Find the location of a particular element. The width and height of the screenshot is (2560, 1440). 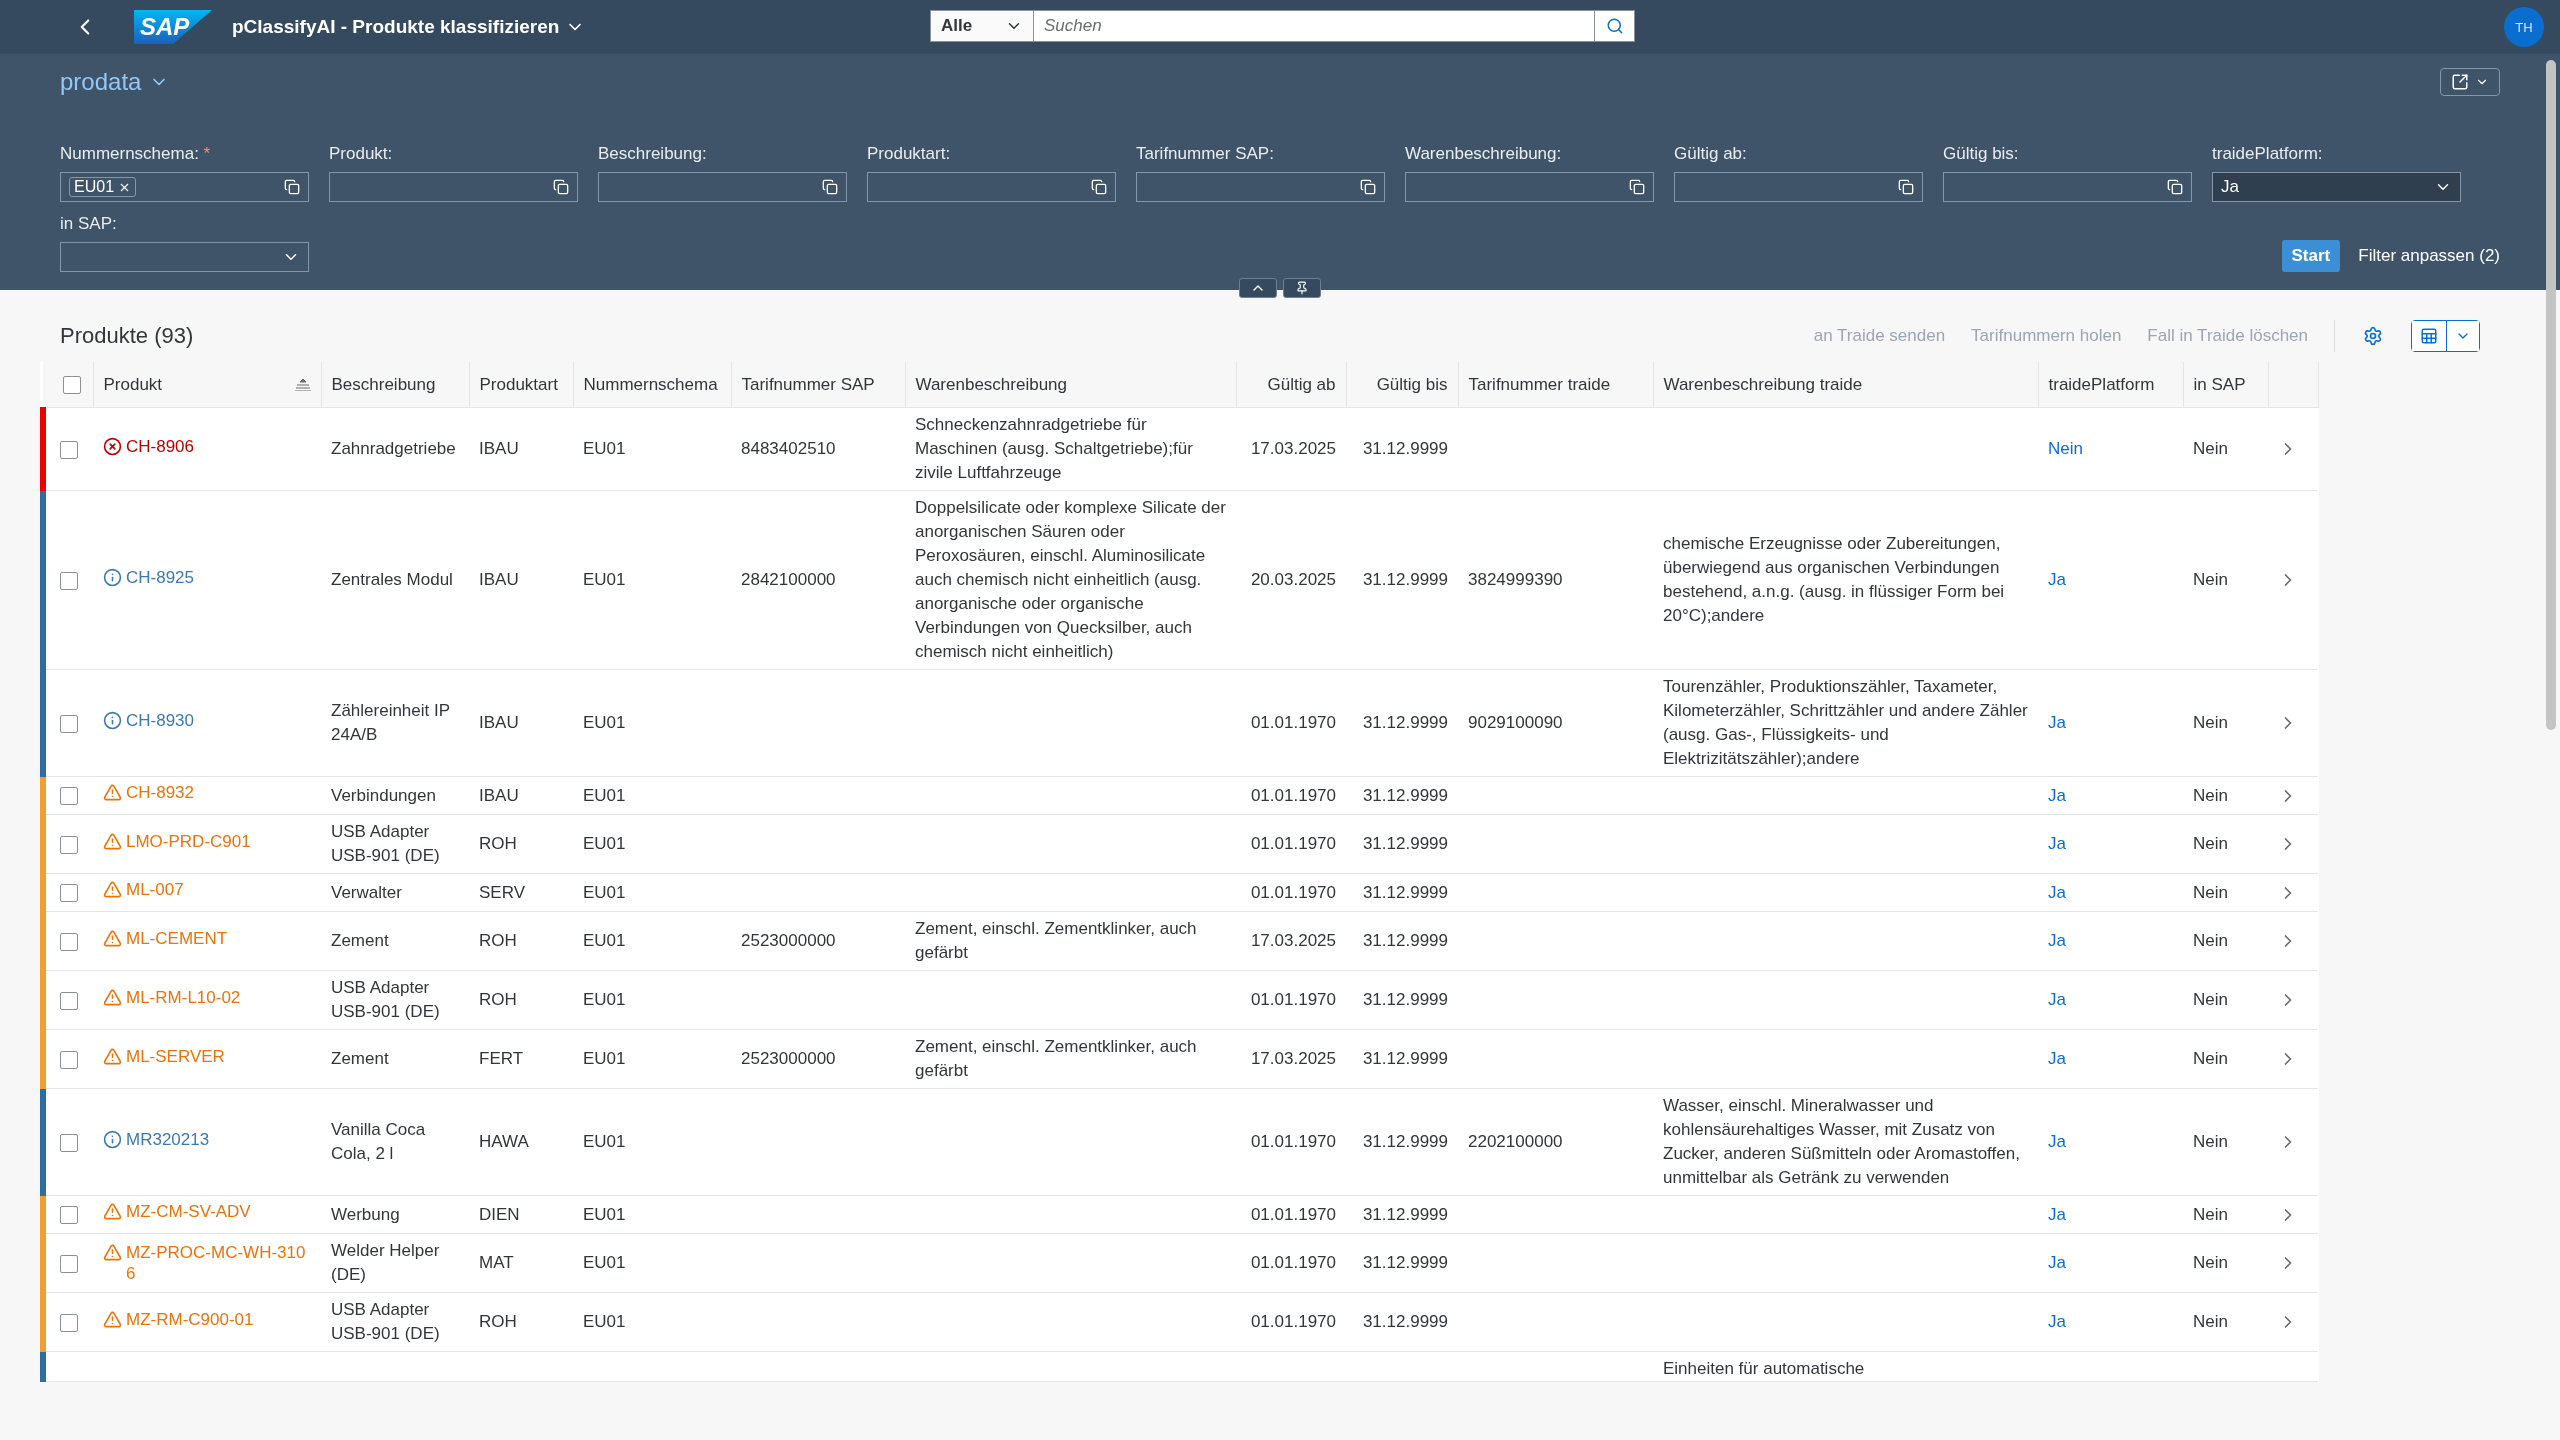

filter-input: EU01 is located at coordinates (184, 187).